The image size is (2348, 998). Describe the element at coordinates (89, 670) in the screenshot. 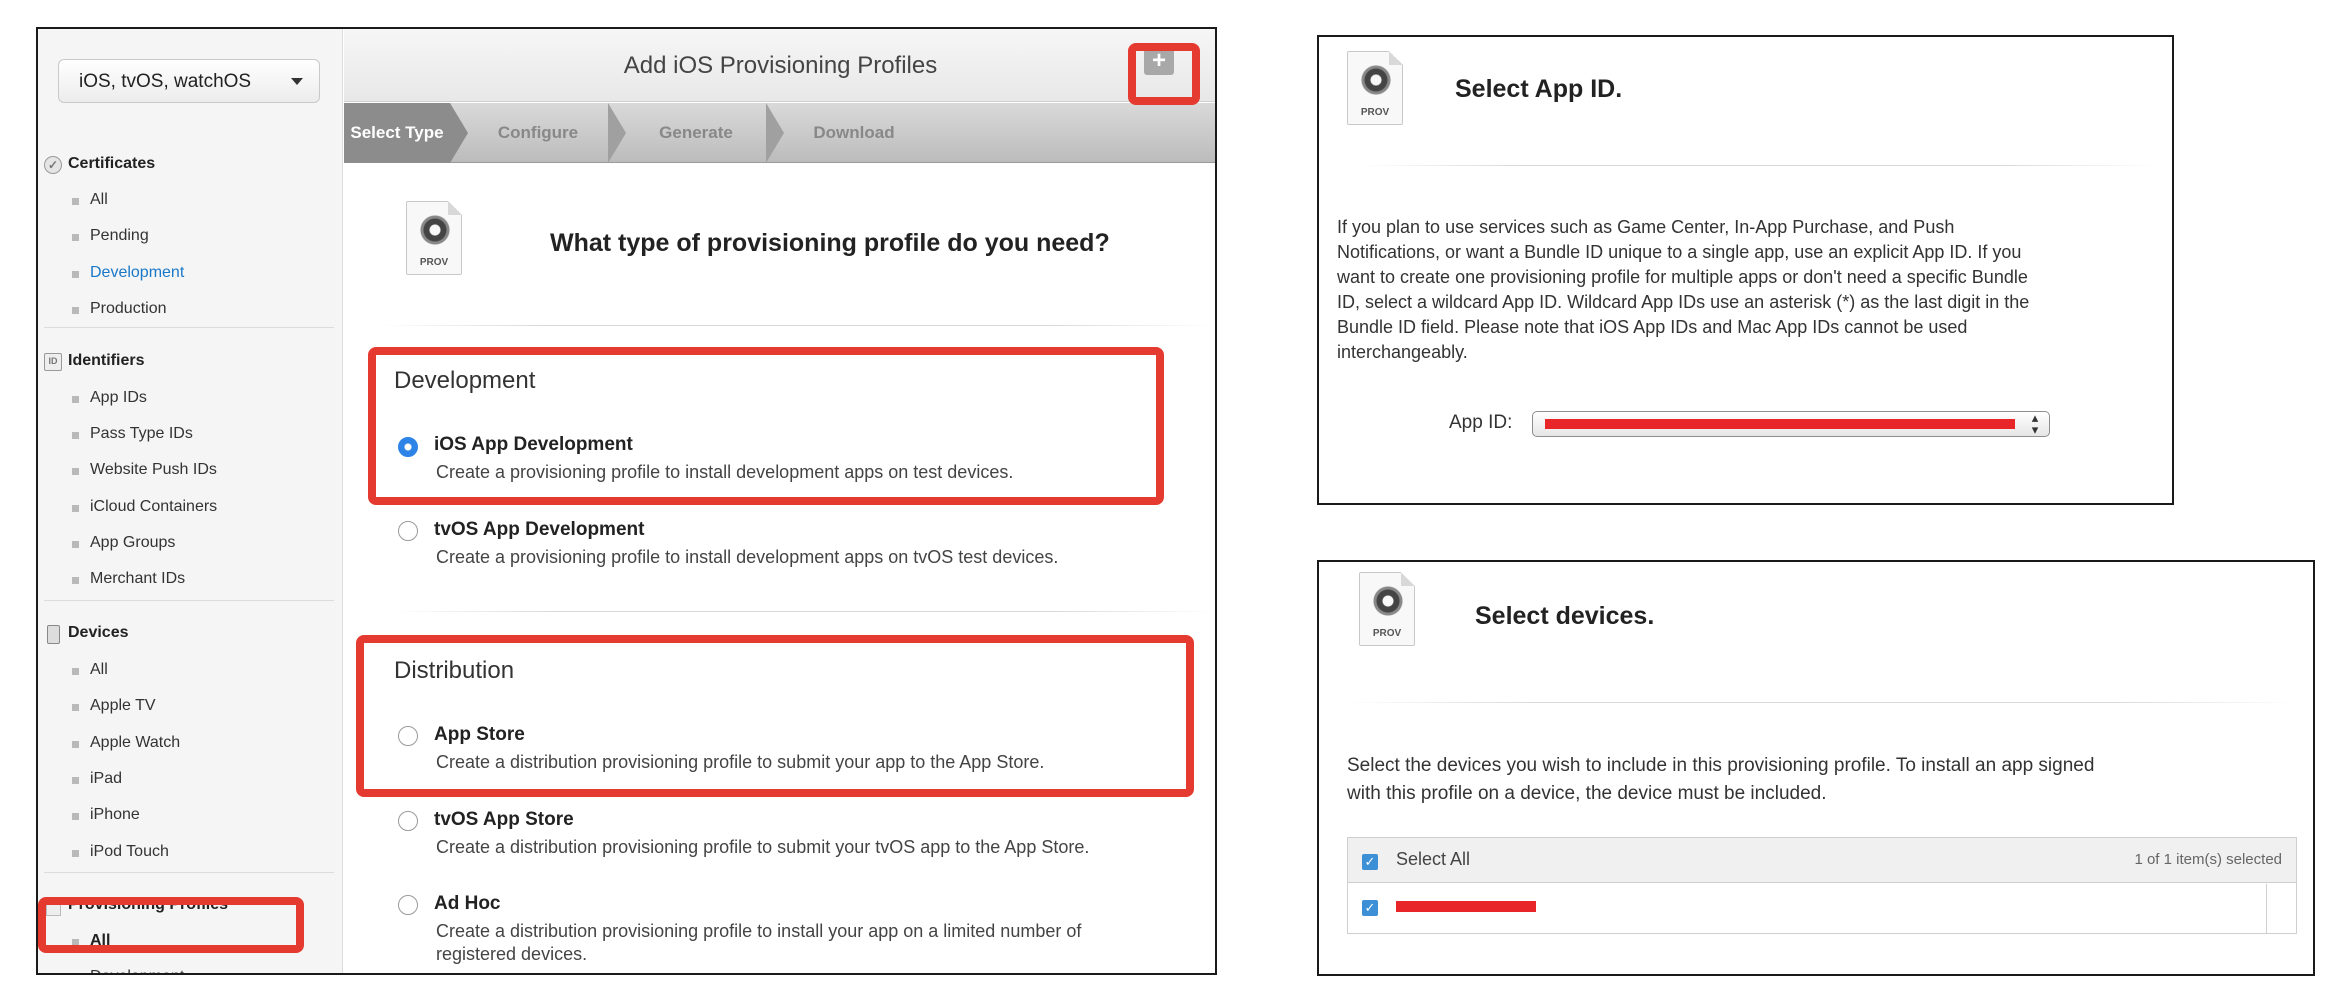

I see `sidebar-item-devices-all: All` at that location.